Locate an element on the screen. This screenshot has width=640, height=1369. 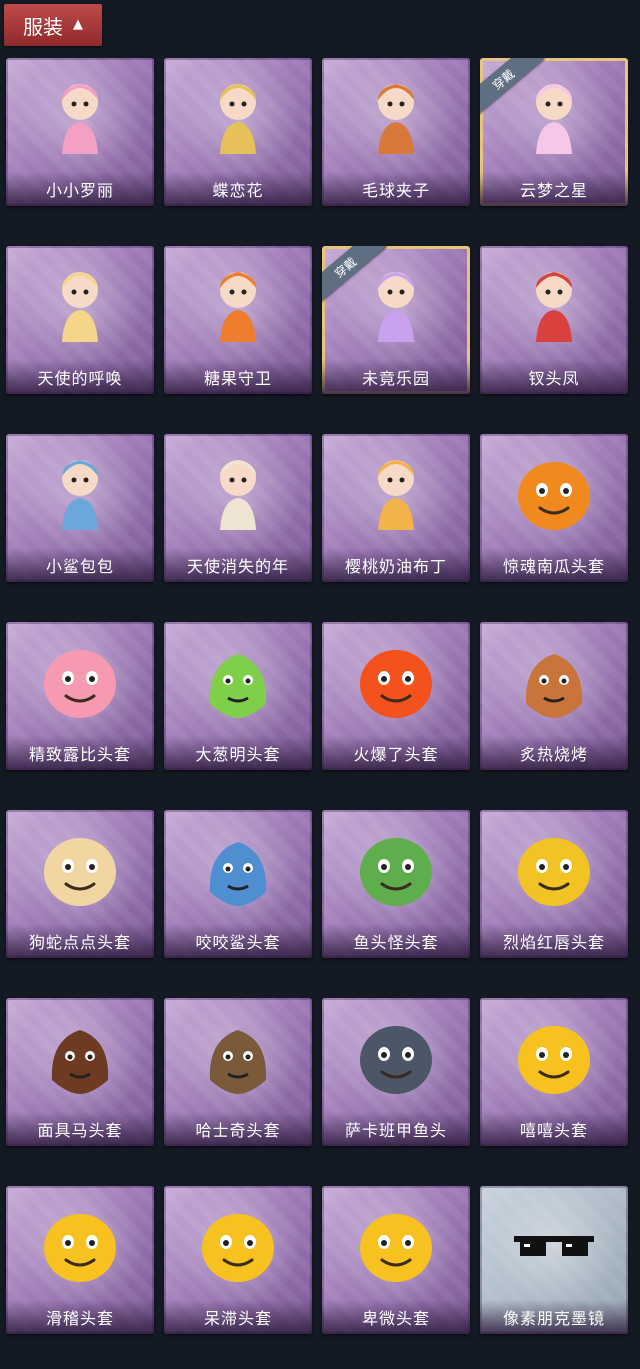
green-onion-icon is located at coordinates (238, 686).